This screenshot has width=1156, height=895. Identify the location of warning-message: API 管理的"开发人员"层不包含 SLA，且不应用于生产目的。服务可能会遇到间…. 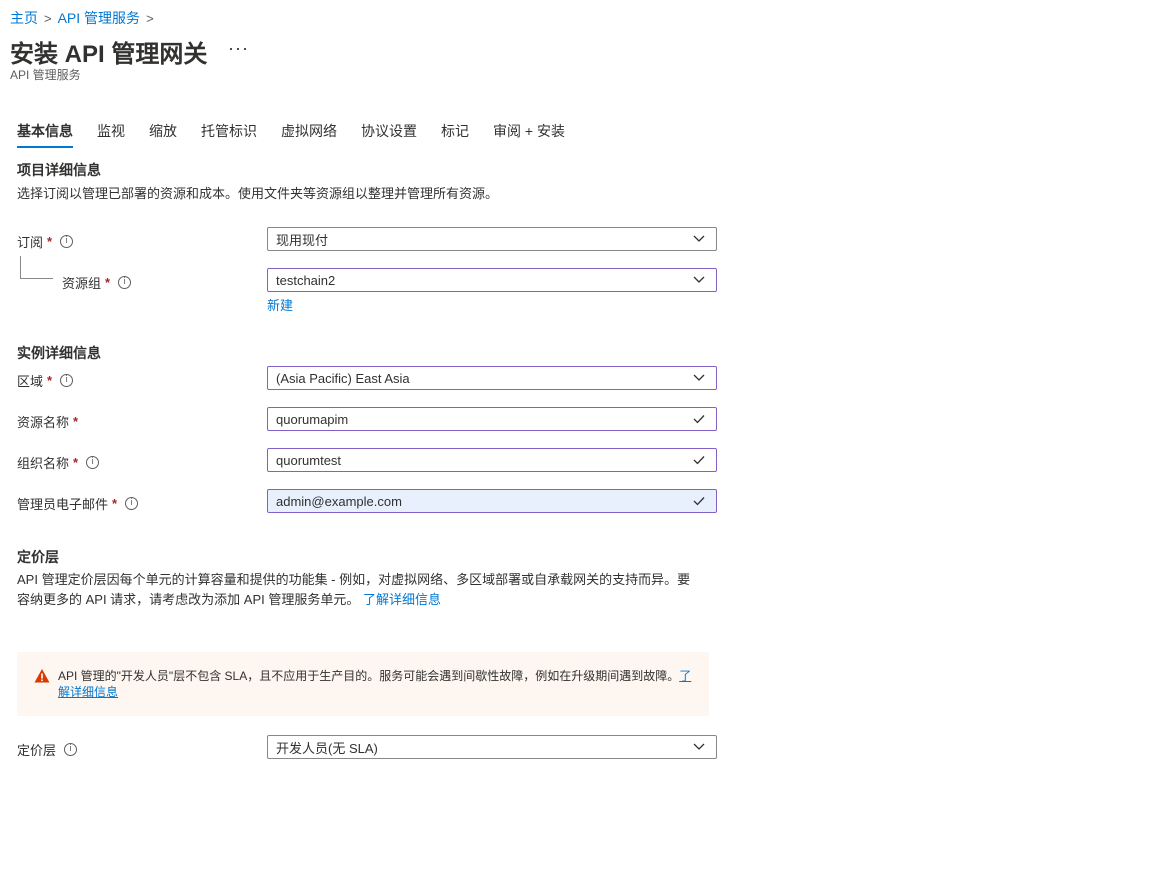
(369, 676).